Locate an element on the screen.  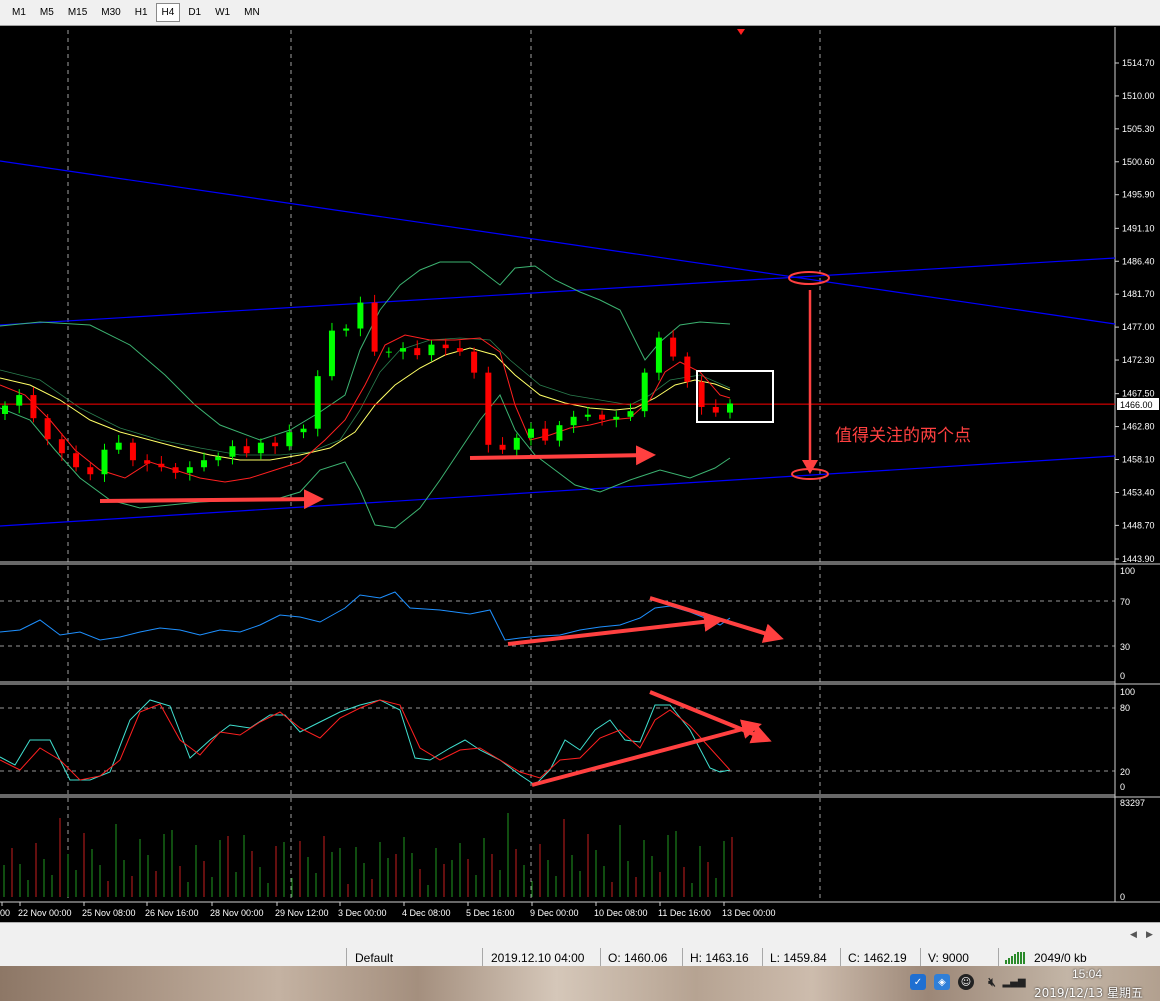
clock-time: 15:04 is located at coordinates (1087, 974).